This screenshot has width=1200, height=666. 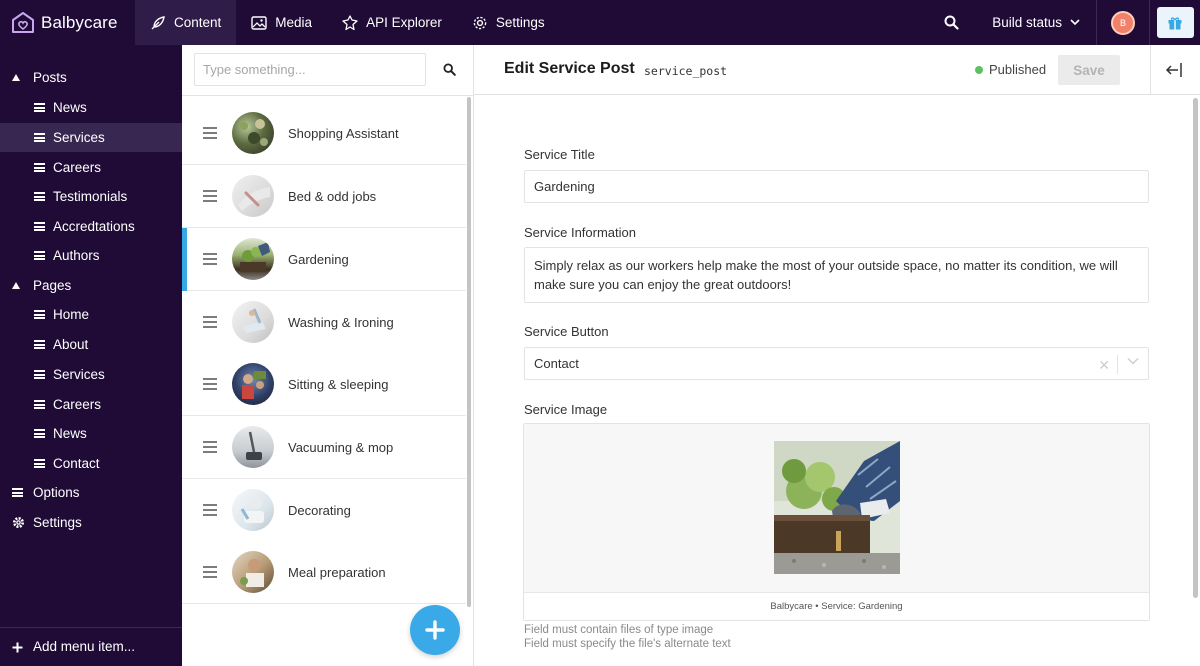 What do you see at coordinates (1038, 22) in the screenshot?
I see `build-status-dropdown: Build status` at bounding box center [1038, 22].